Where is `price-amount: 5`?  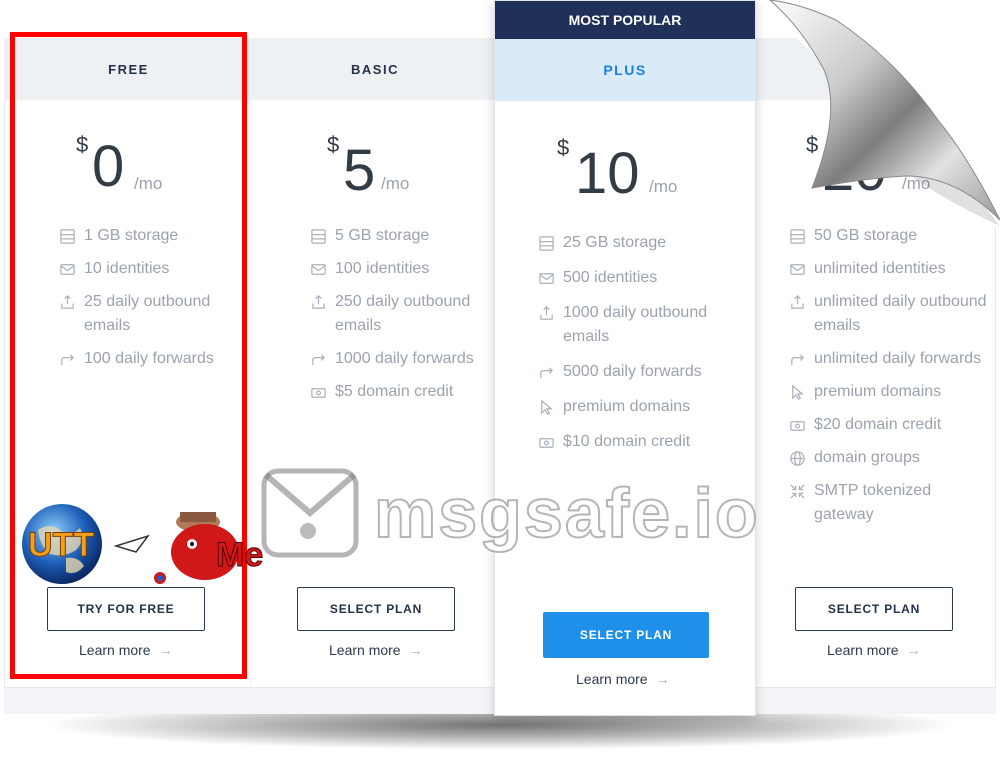
price-amount: 5 is located at coordinates (359, 170).